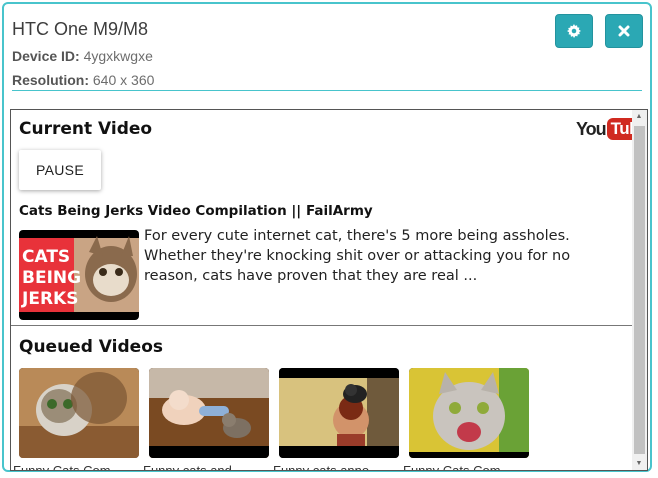 The image size is (658, 478). Describe the element at coordinates (86, 129) in the screenshot. I see `current-video-heading: Current Video` at that location.